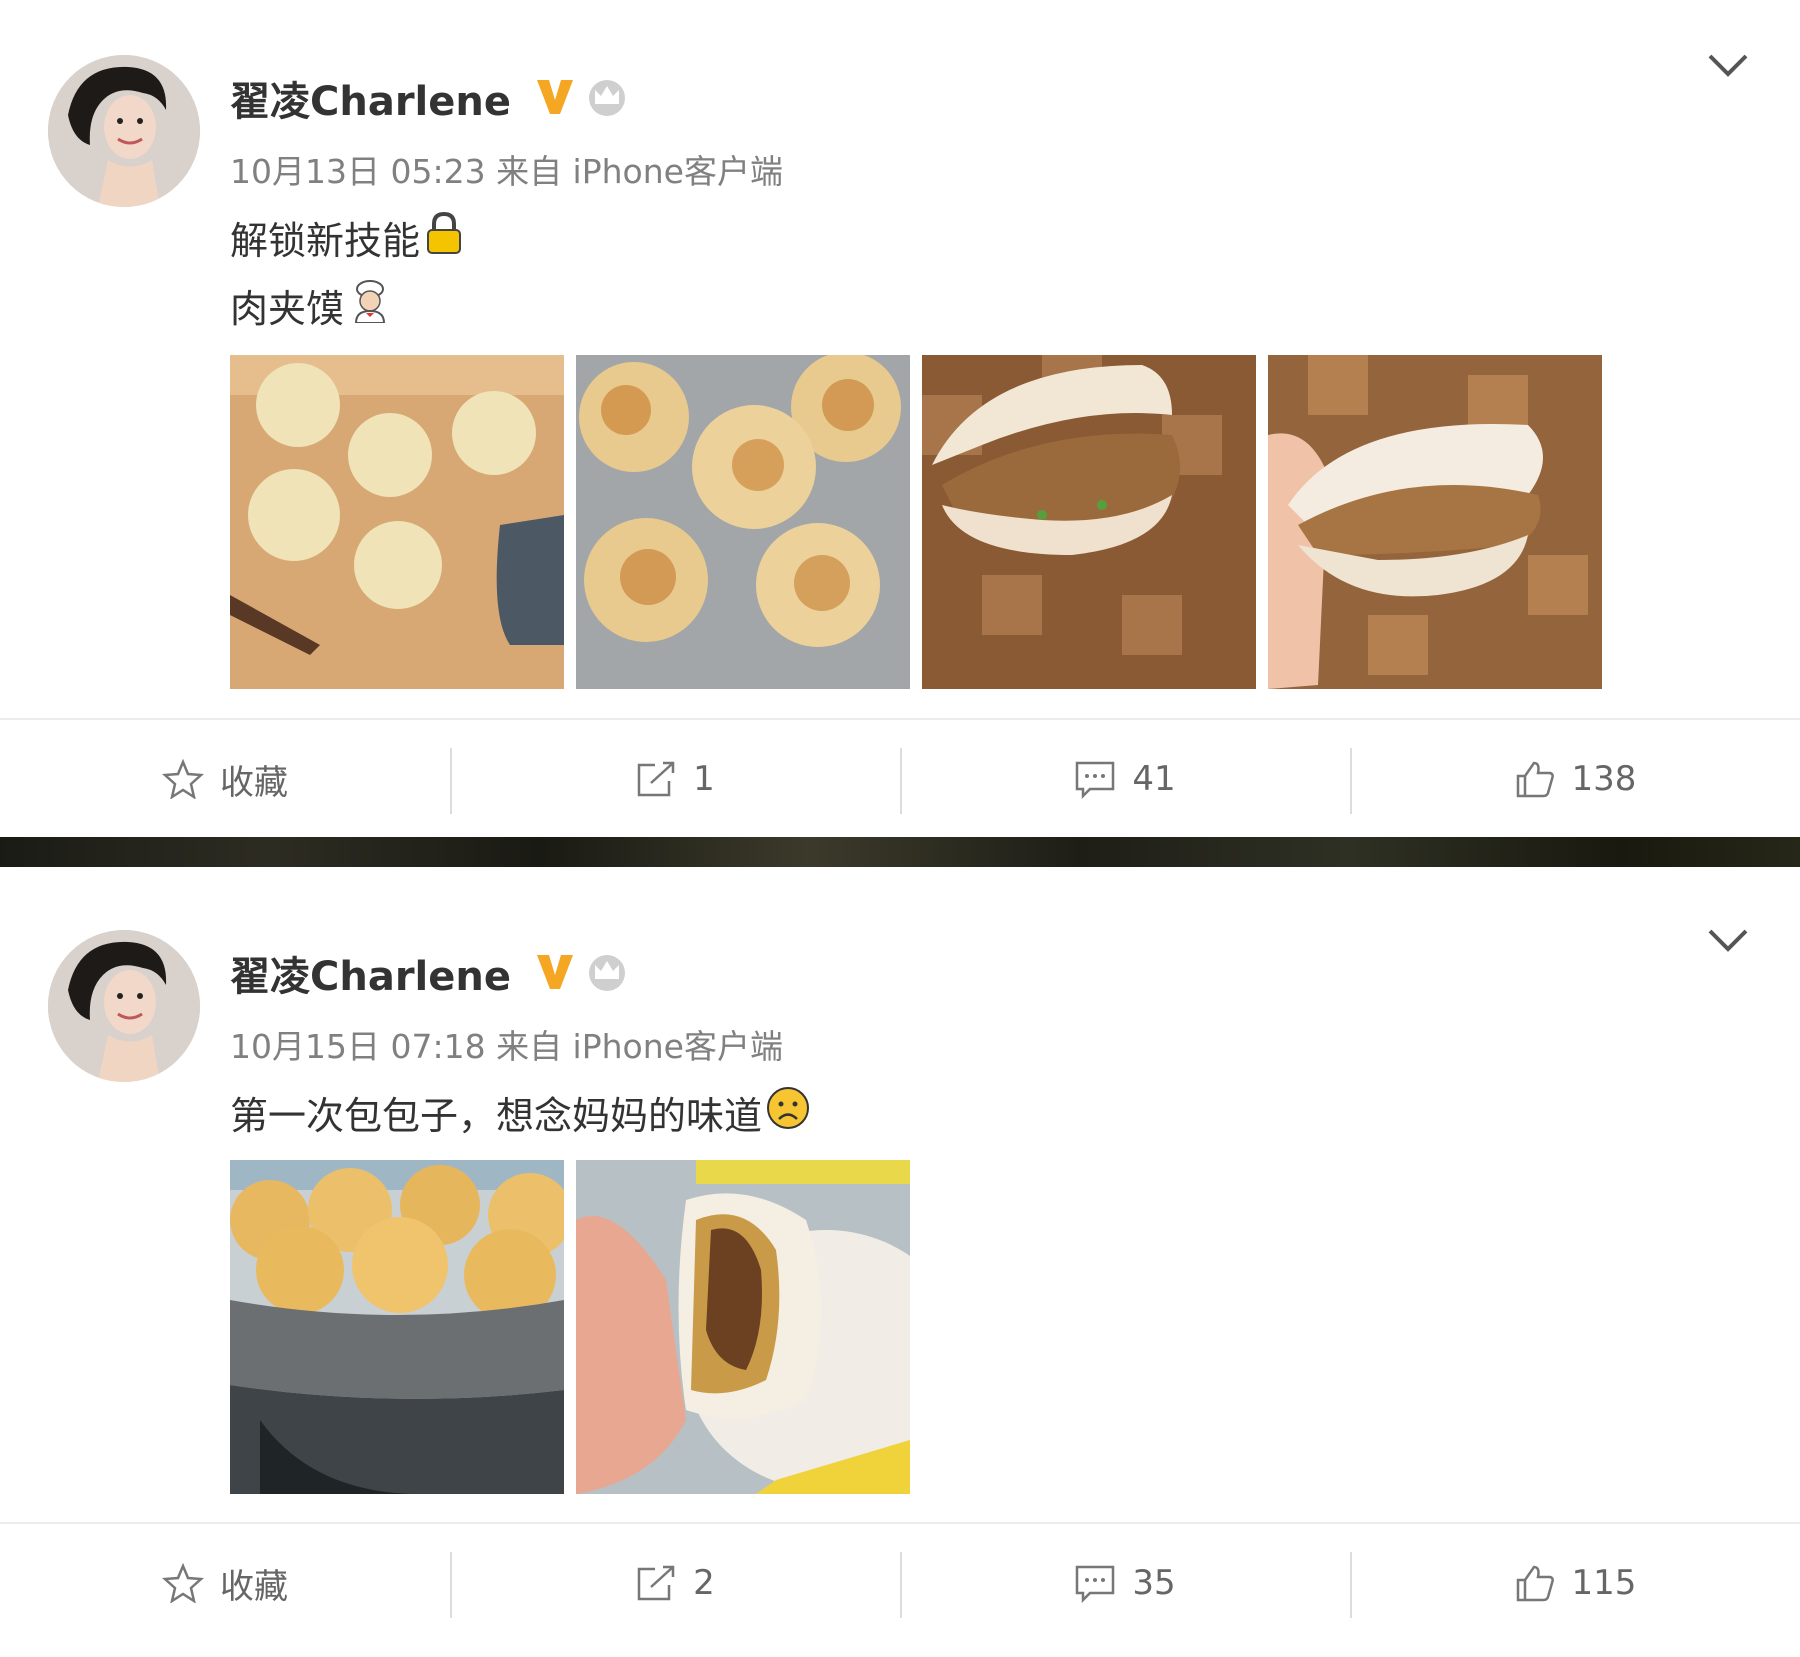  I want to click on sad-face-emoji-icon, so click(788, 1112).